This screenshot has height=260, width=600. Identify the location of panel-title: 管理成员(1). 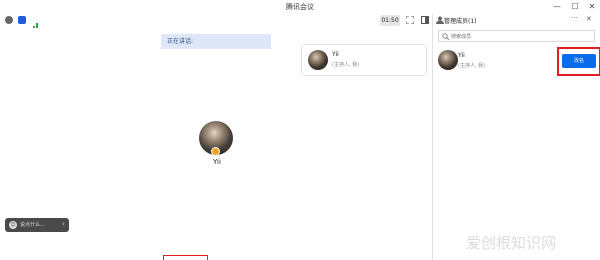
(460, 21).